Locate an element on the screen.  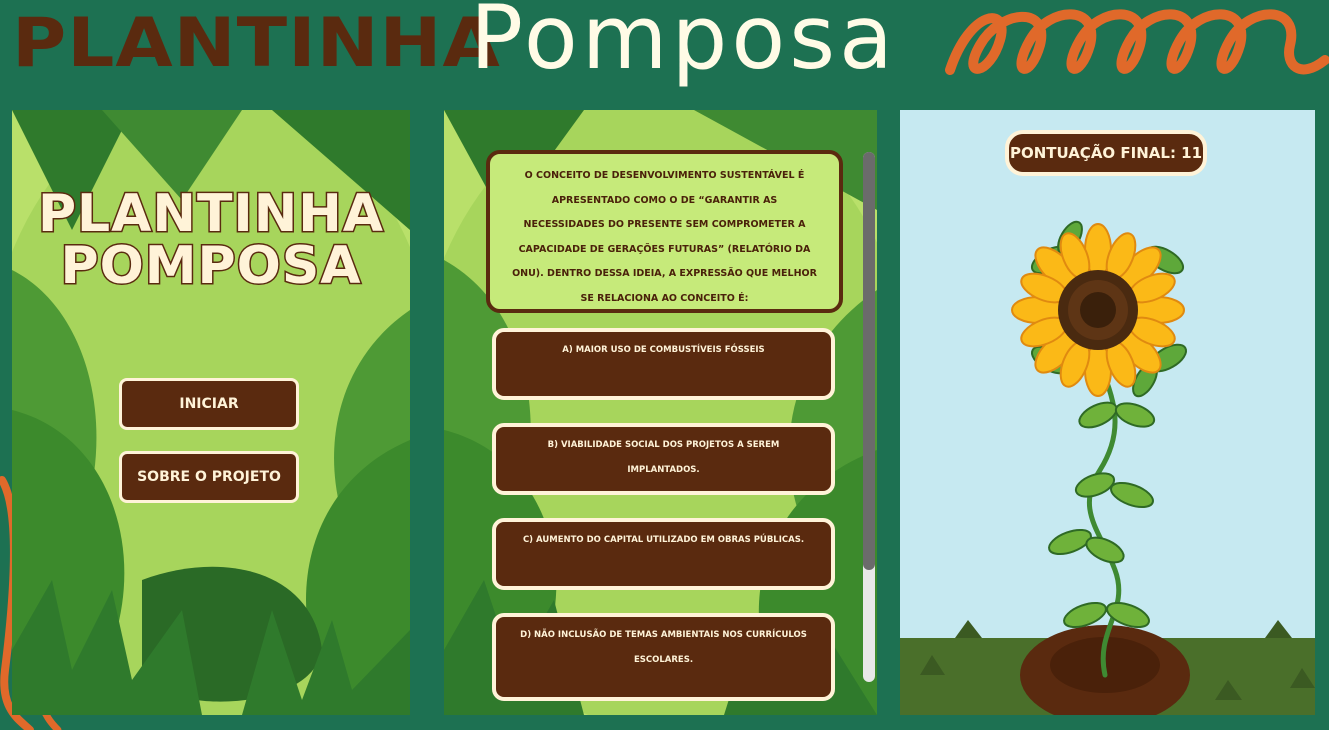
decorative-scribble is located at coordinates (1137, 42).